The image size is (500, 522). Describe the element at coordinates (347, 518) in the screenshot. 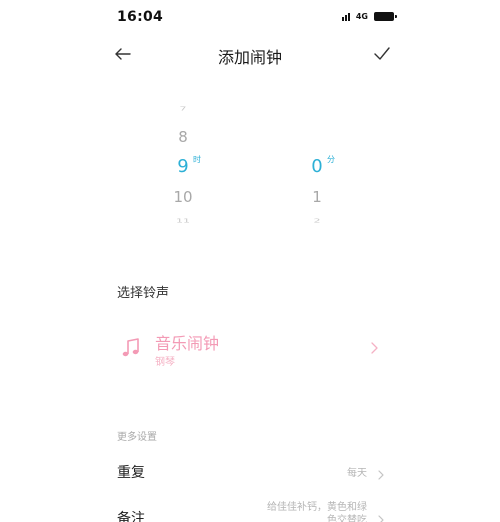

I see `note-value-line-2: 色交替吃` at that location.